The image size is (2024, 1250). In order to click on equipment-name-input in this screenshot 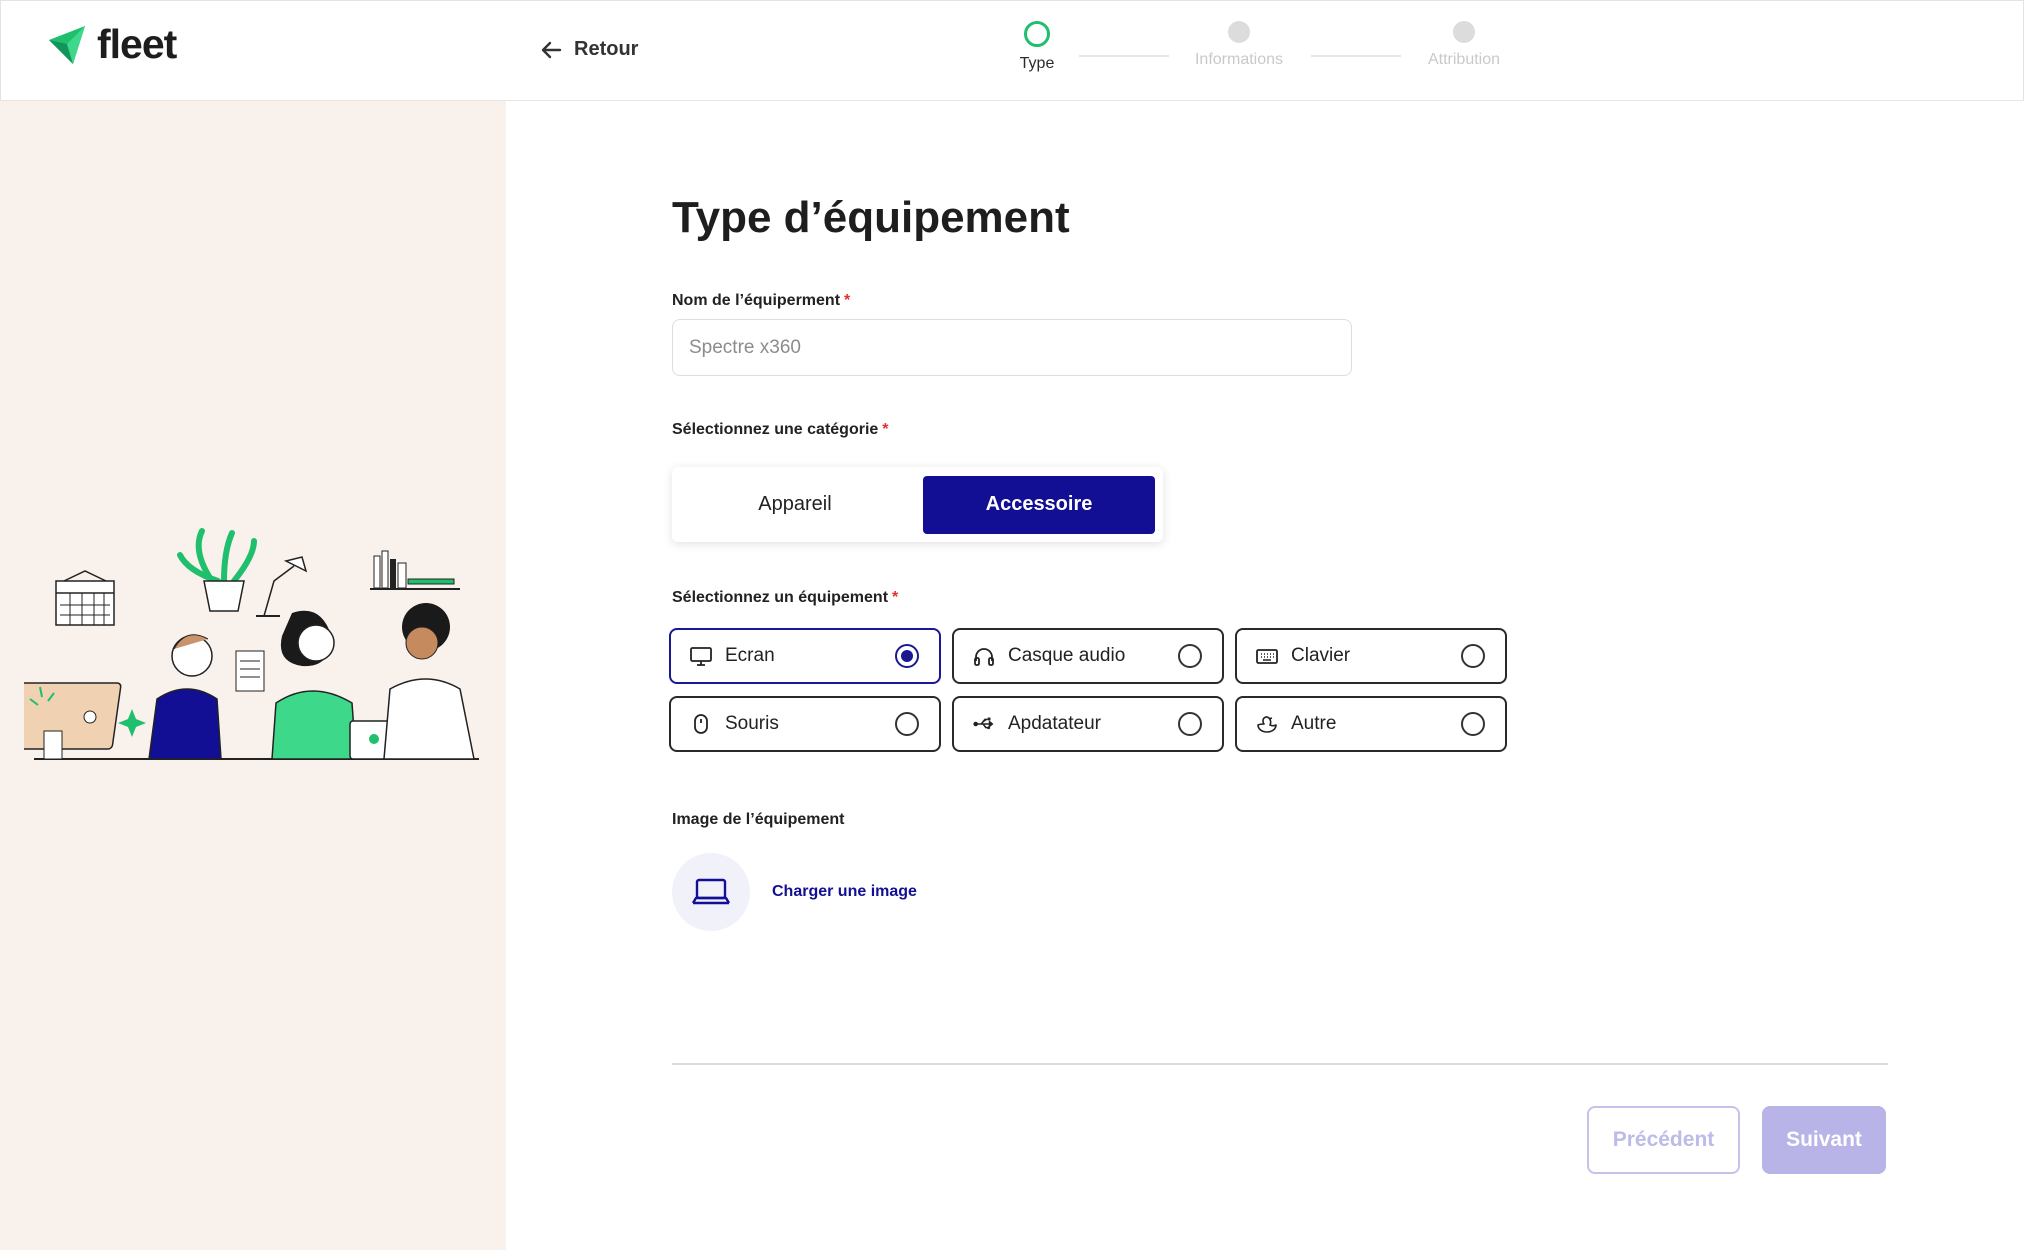, I will do `click(1012, 347)`.